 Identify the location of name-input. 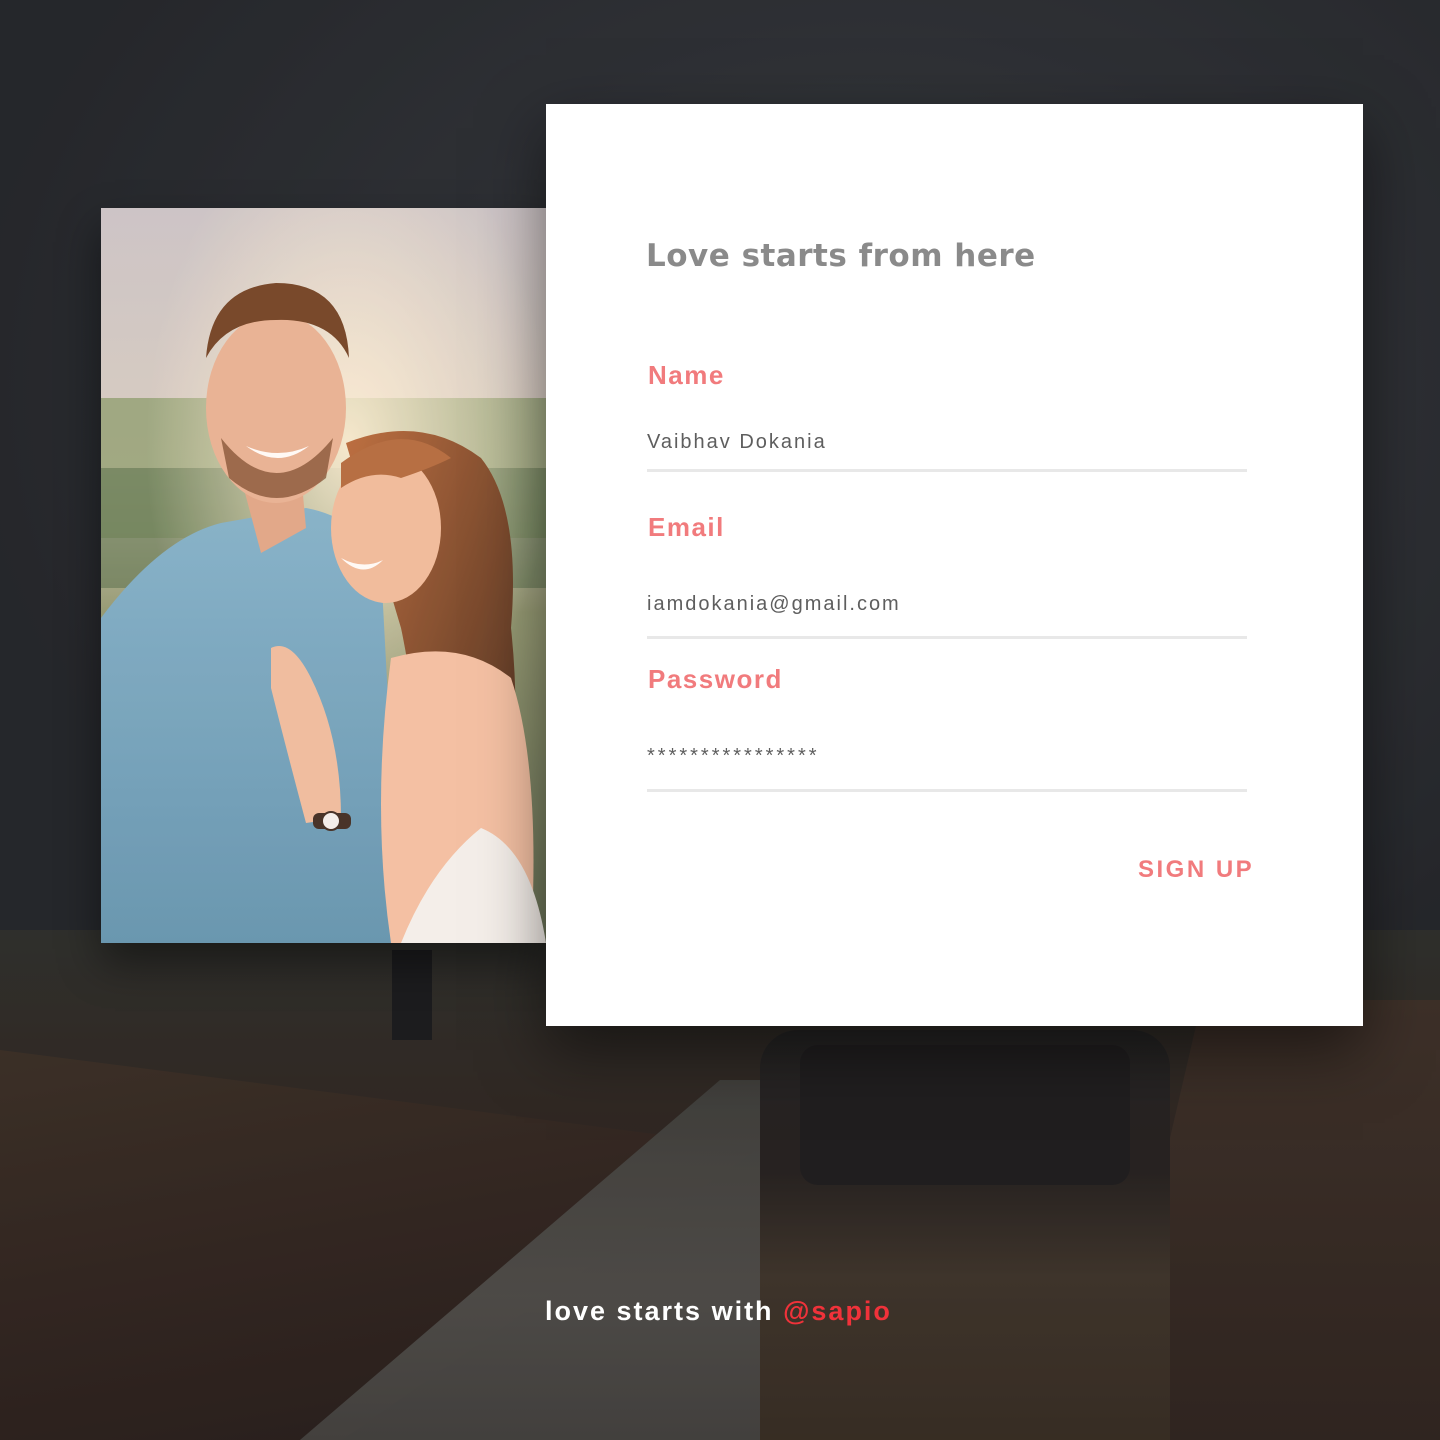
(947, 442).